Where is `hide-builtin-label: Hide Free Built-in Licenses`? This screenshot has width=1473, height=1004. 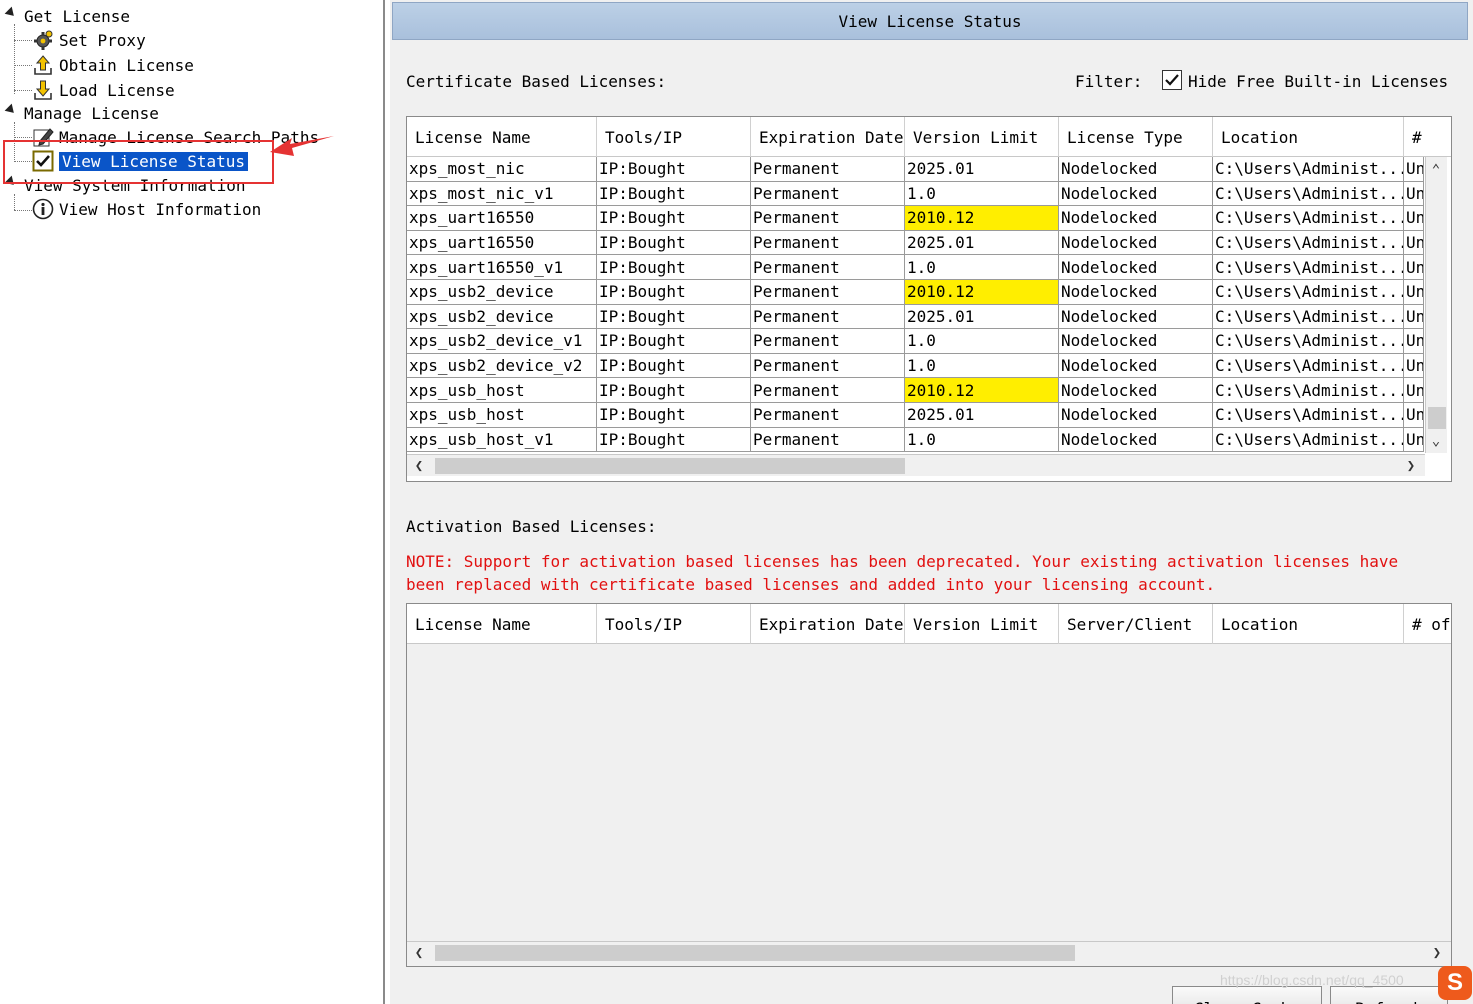
hide-builtin-label: Hide Free Built-in Licenses is located at coordinates (1318, 81).